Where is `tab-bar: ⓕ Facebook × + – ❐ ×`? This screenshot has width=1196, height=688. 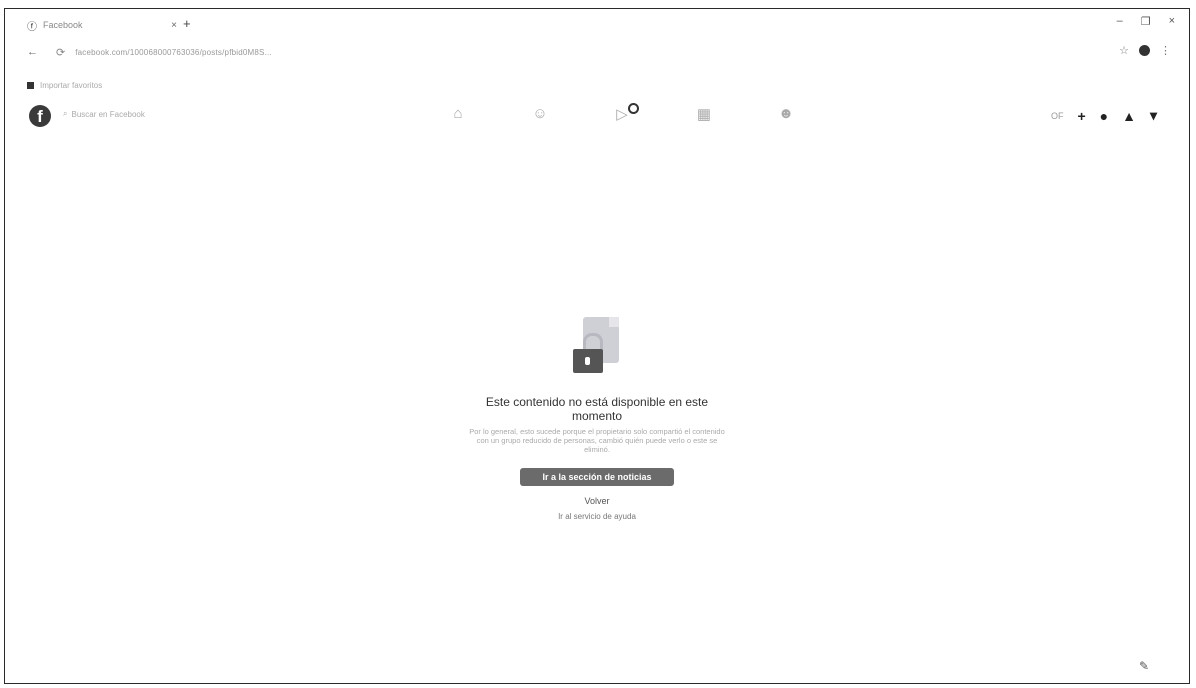 tab-bar: ⓕ Facebook × + – ❐ × is located at coordinates (597, 24).